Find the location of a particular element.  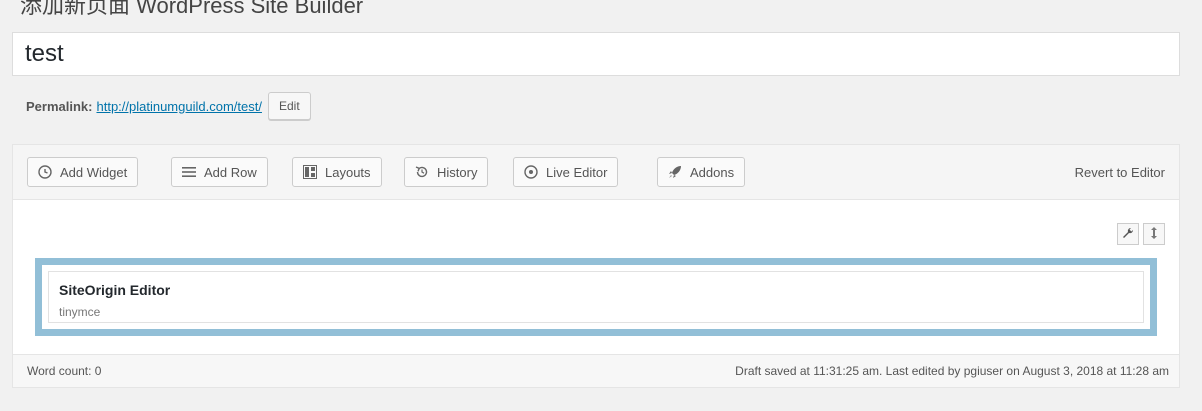

wrench-icon is located at coordinates (1128, 234).